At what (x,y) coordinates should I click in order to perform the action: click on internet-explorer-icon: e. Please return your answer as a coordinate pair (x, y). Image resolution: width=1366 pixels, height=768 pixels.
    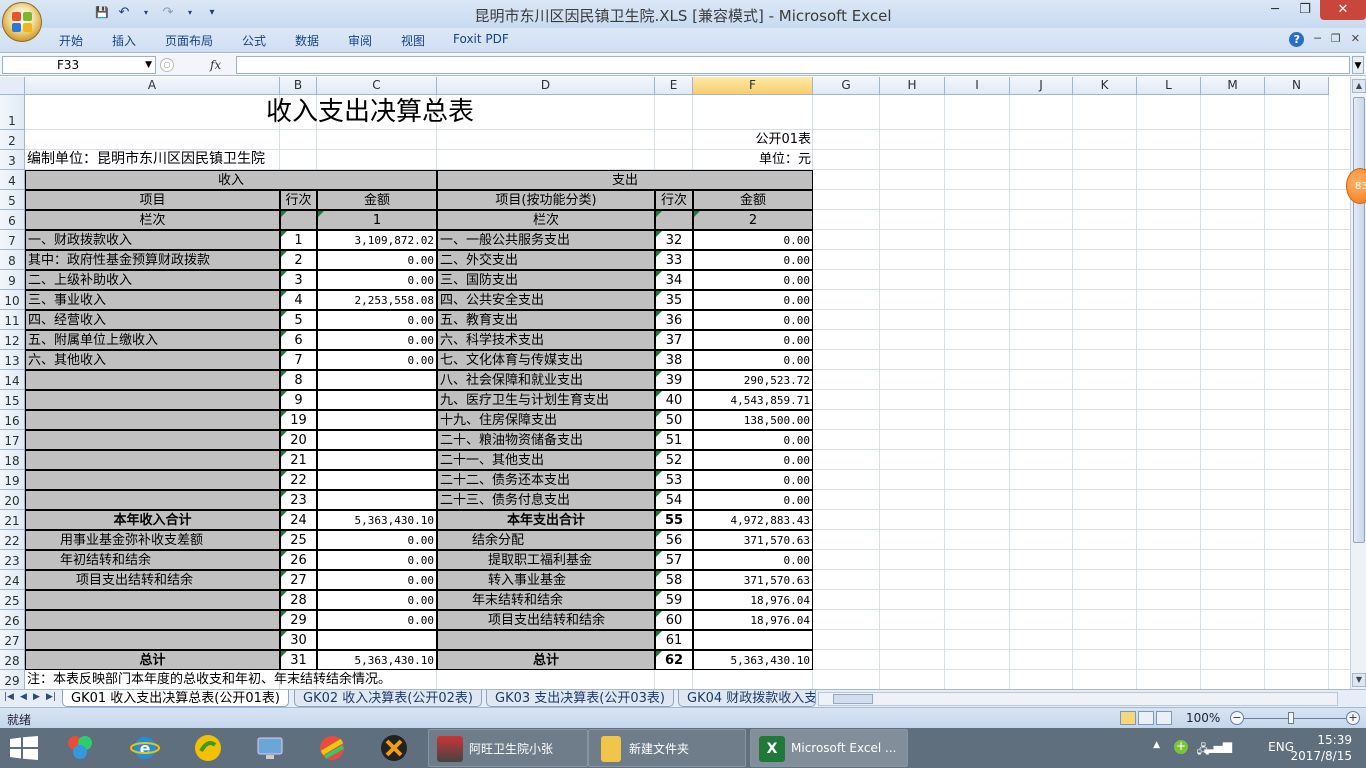
    Looking at the image, I should click on (145, 748).